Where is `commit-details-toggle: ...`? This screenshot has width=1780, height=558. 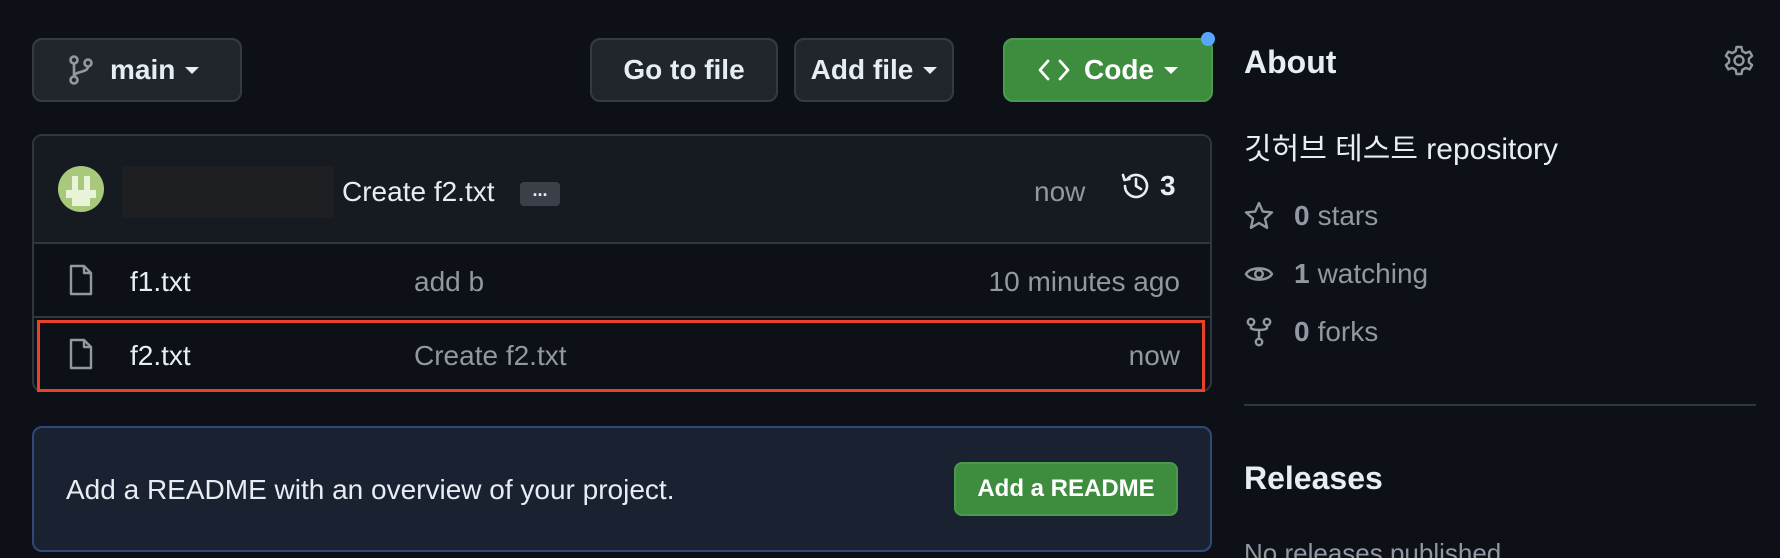 commit-details-toggle: ... is located at coordinates (540, 193).